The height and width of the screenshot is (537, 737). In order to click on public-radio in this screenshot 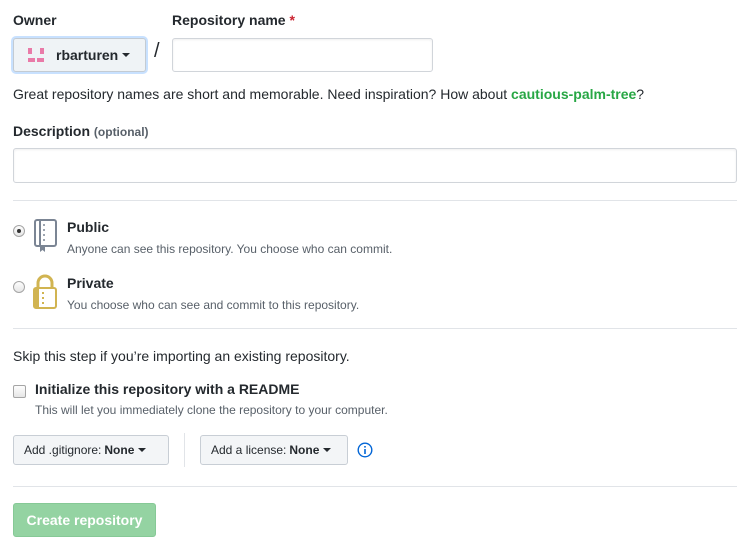, I will do `click(19, 231)`.